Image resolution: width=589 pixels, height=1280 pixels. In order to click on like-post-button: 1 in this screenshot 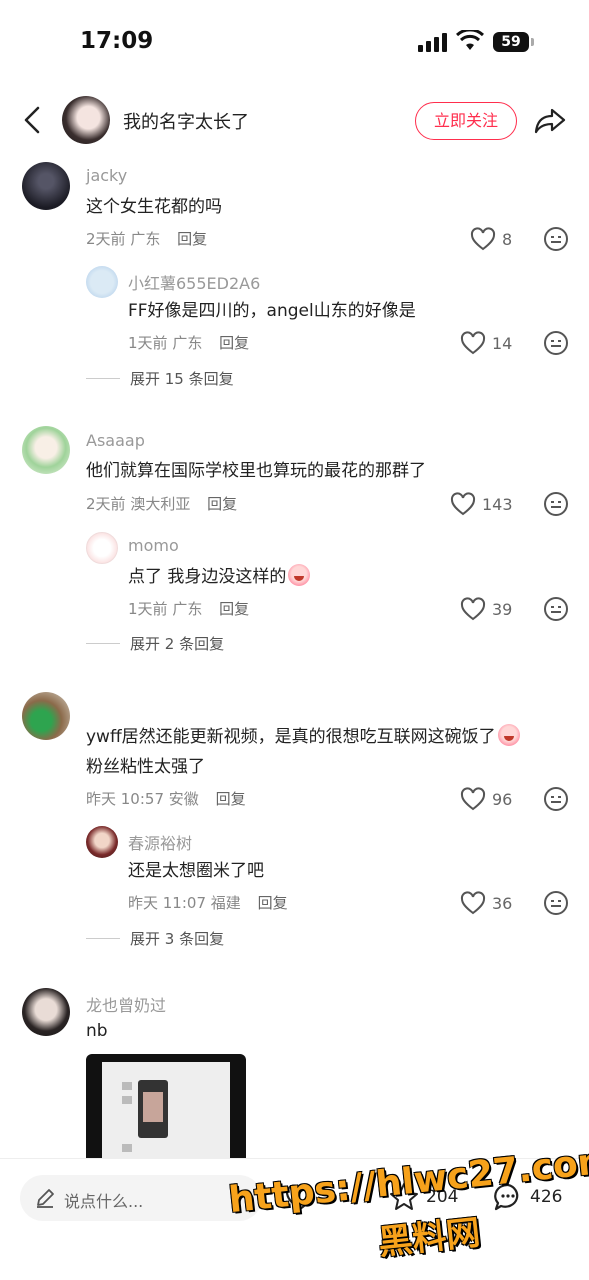, I will do `click(308, 1197)`.